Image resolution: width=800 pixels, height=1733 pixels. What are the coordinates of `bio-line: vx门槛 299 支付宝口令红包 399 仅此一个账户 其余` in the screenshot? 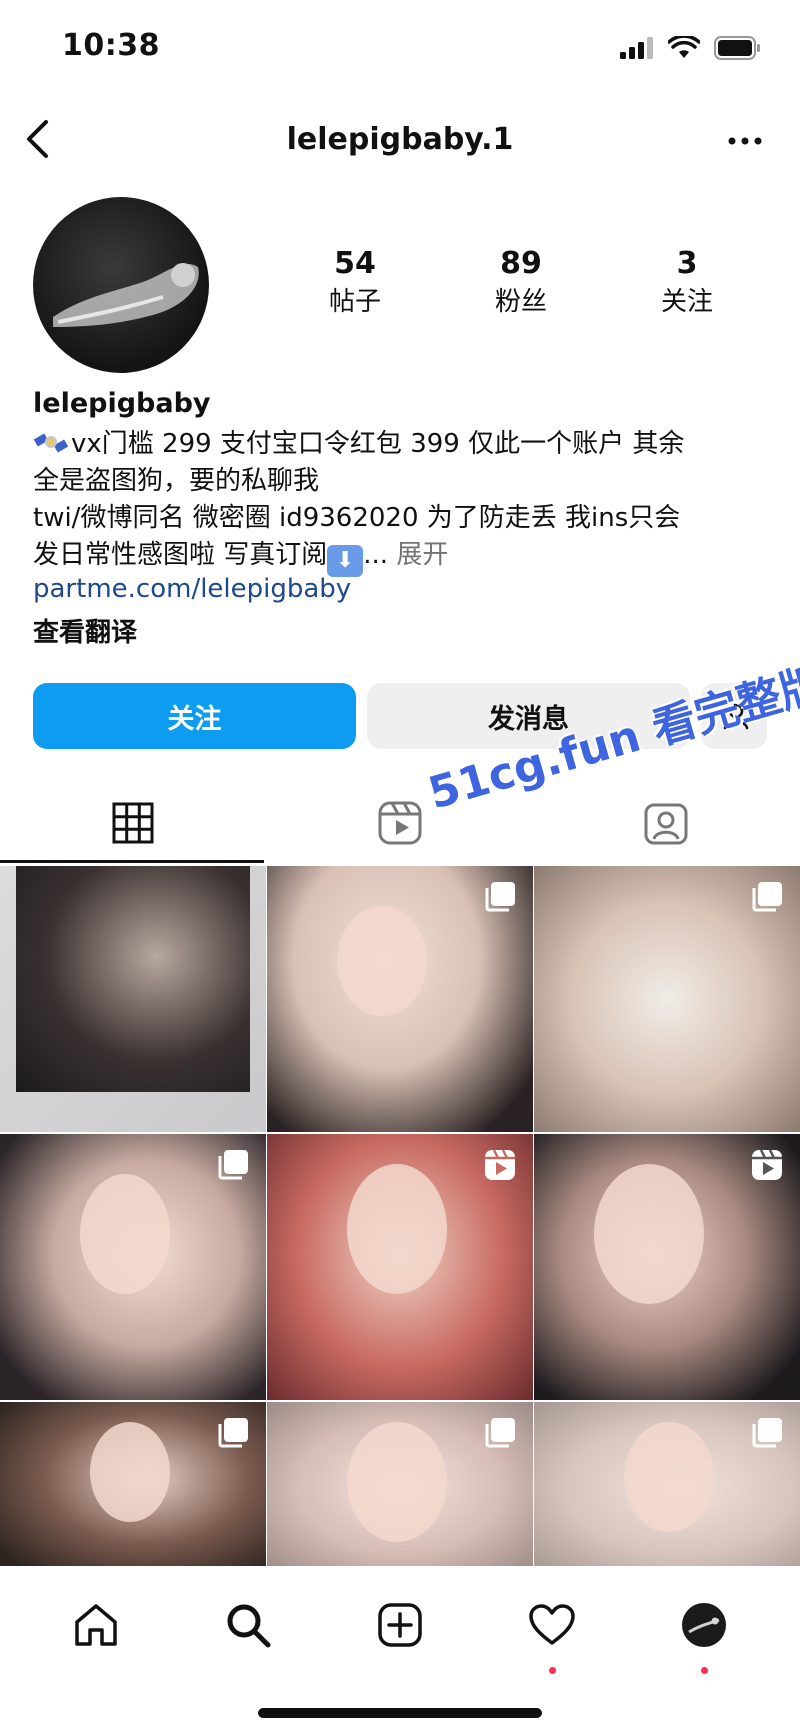 It's located at (403, 444).